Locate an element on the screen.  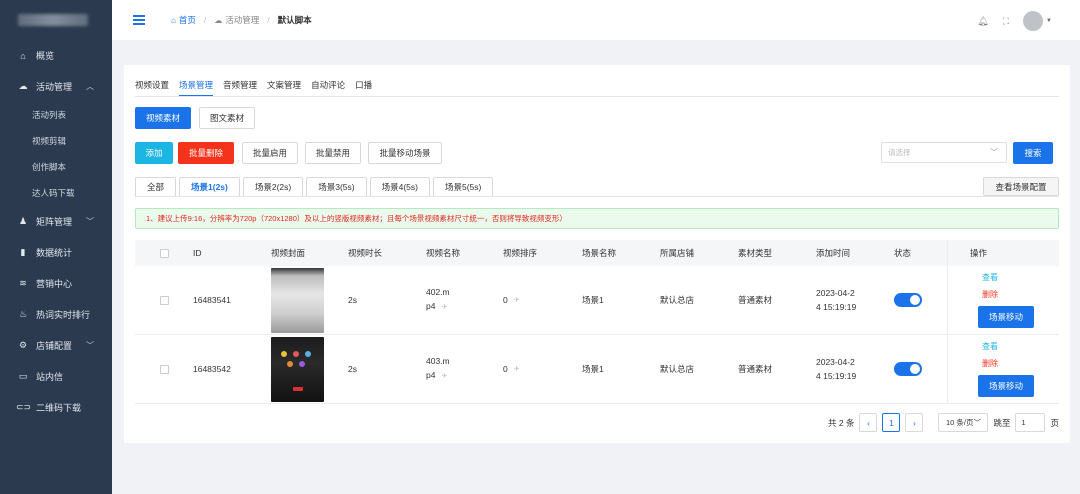
breadcrumb-home: ⌂ 首页 is located at coordinates (183, 20).